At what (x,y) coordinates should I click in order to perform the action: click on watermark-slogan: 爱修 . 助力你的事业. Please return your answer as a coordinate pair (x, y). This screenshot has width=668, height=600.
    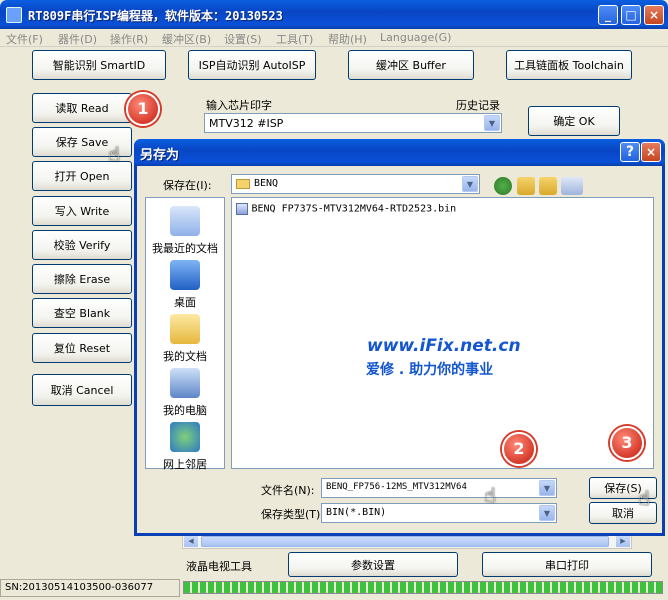
    Looking at the image, I should click on (430, 370).